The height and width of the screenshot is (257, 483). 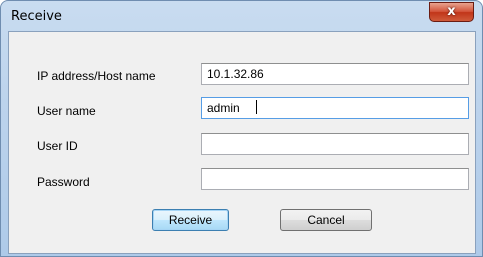 I want to click on ip-address-label: IP address/Host name, so click(x=96, y=76).